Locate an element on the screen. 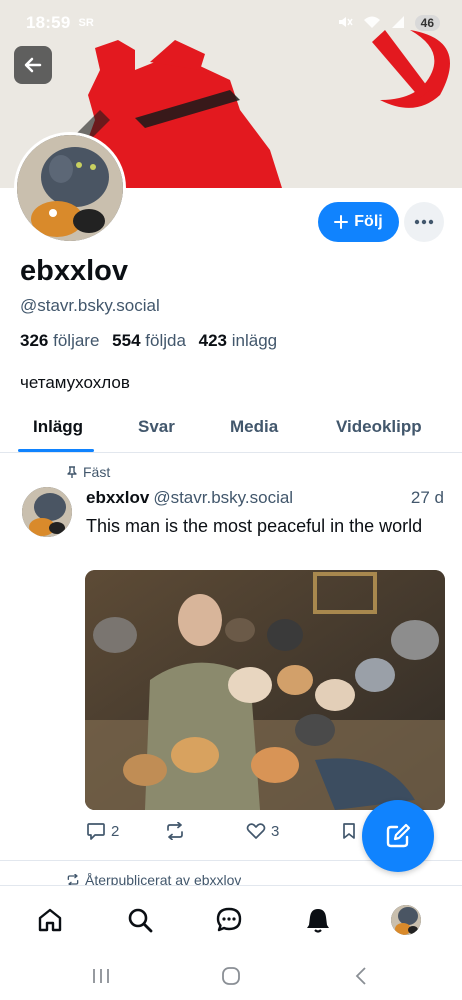 This screenshot has height=1000, width=462. status-icons: 46 is located at coordinates (388, 23).